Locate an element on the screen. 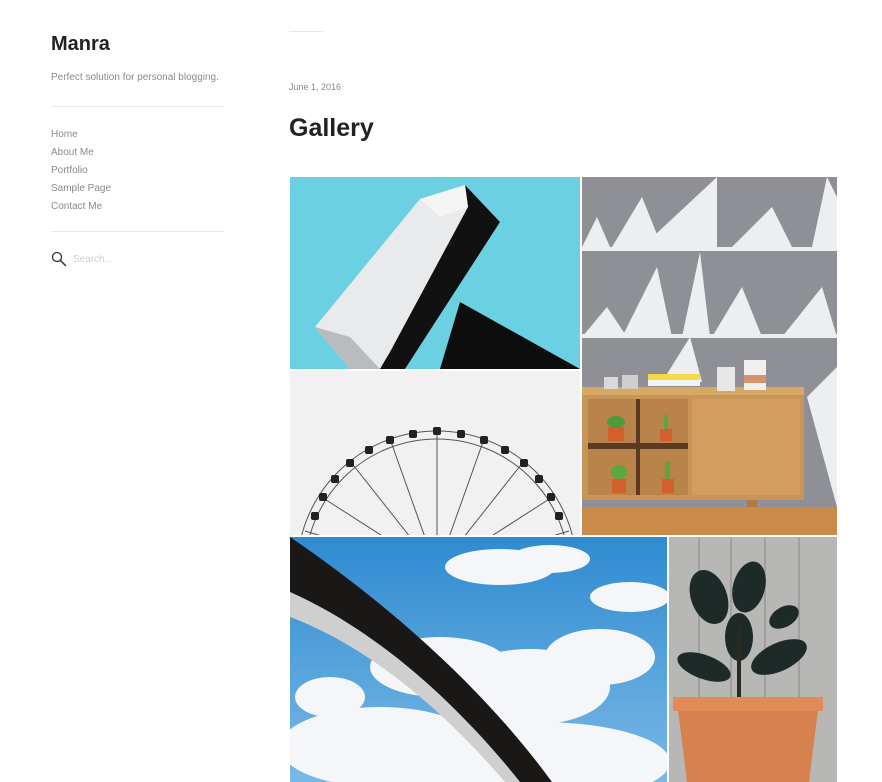 This screenshot has width=882, height=782. nav-item-home: Home is located at coordinates (81, 135).